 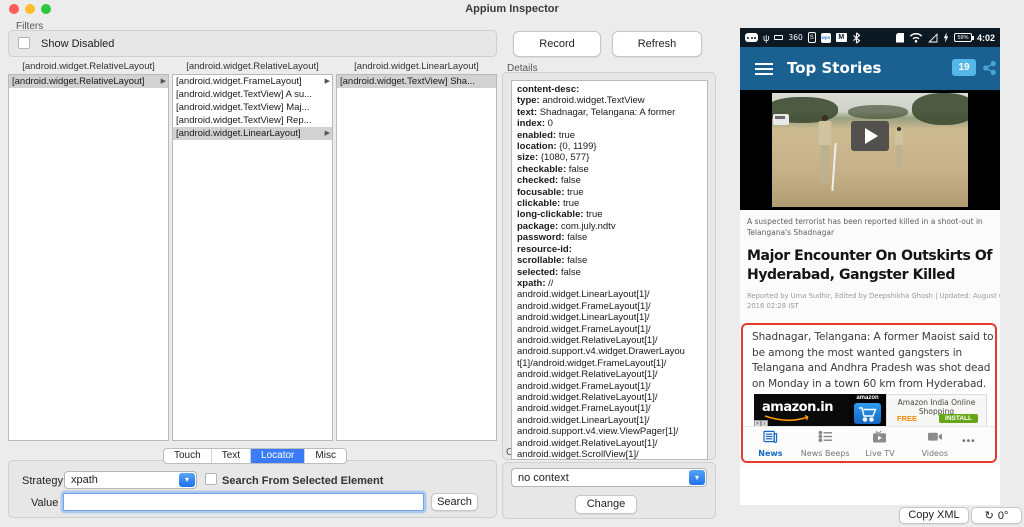 What do you see at coordinates (611, 203) in the screenshot?
I see `attribute-row: clickabletrue` at bounding box center [611, 203].